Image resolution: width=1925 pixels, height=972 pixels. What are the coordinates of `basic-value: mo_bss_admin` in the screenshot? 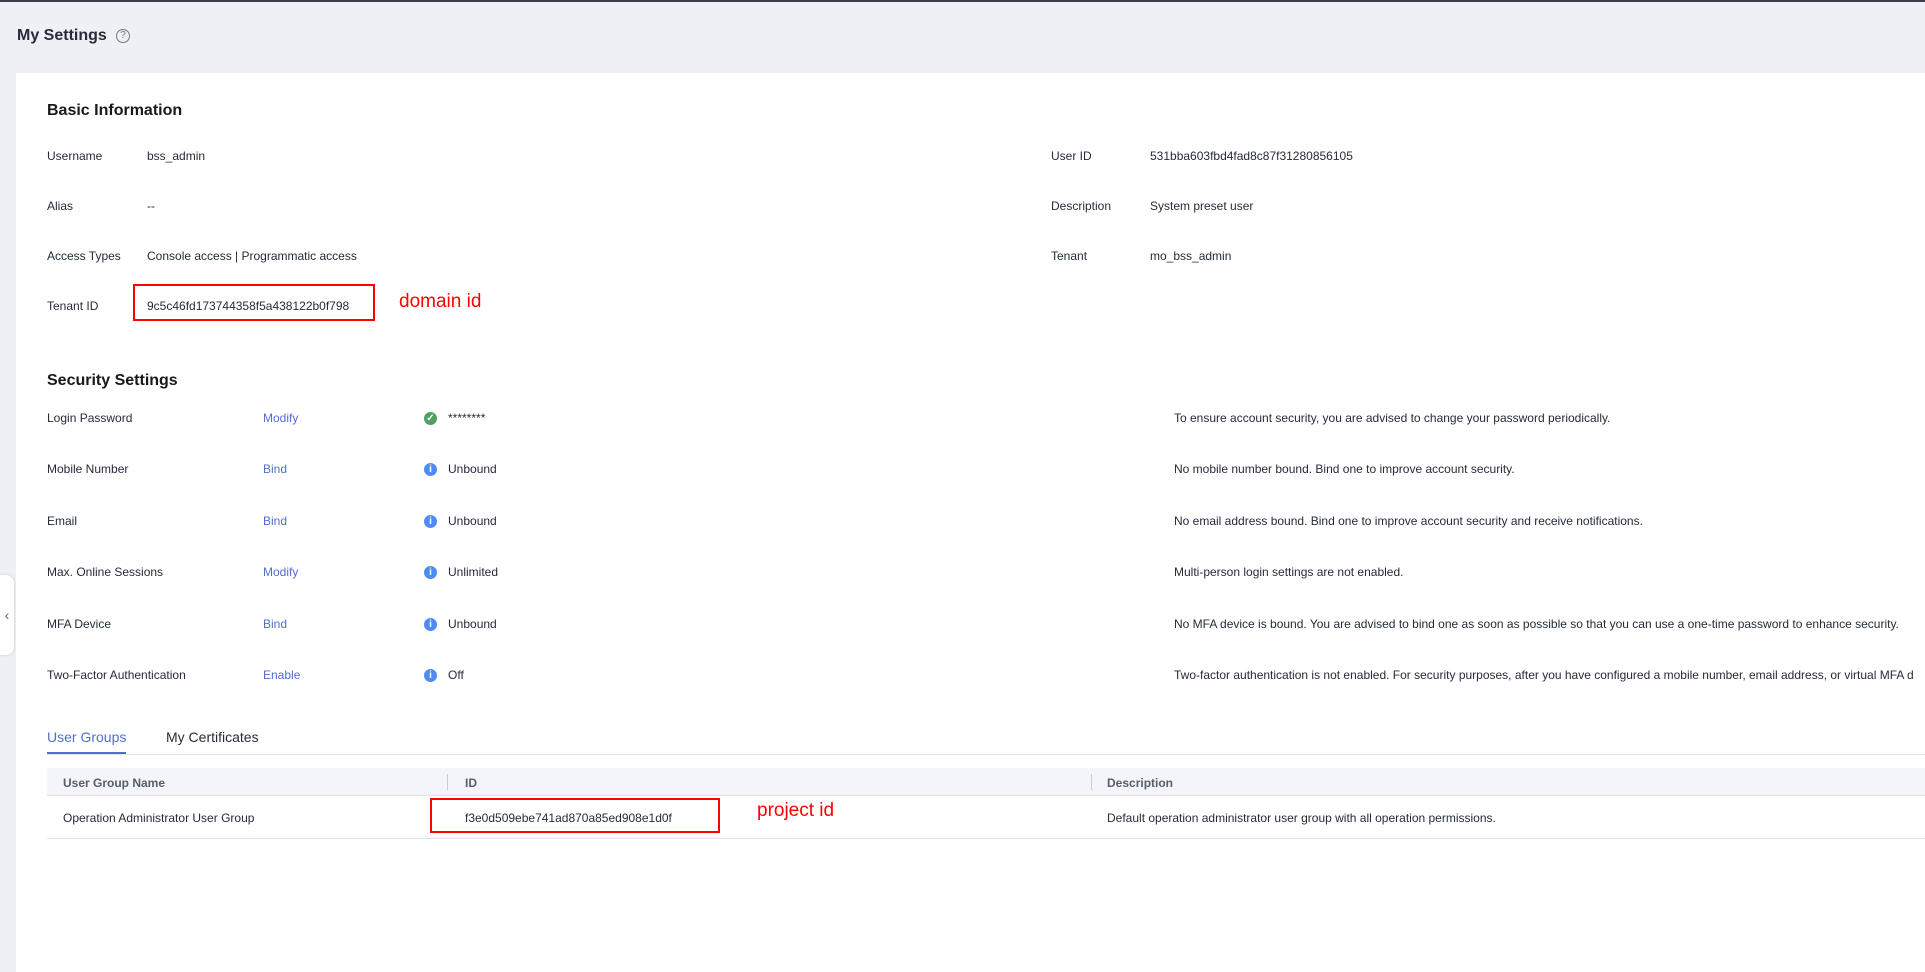 It's located at (1191, 256).